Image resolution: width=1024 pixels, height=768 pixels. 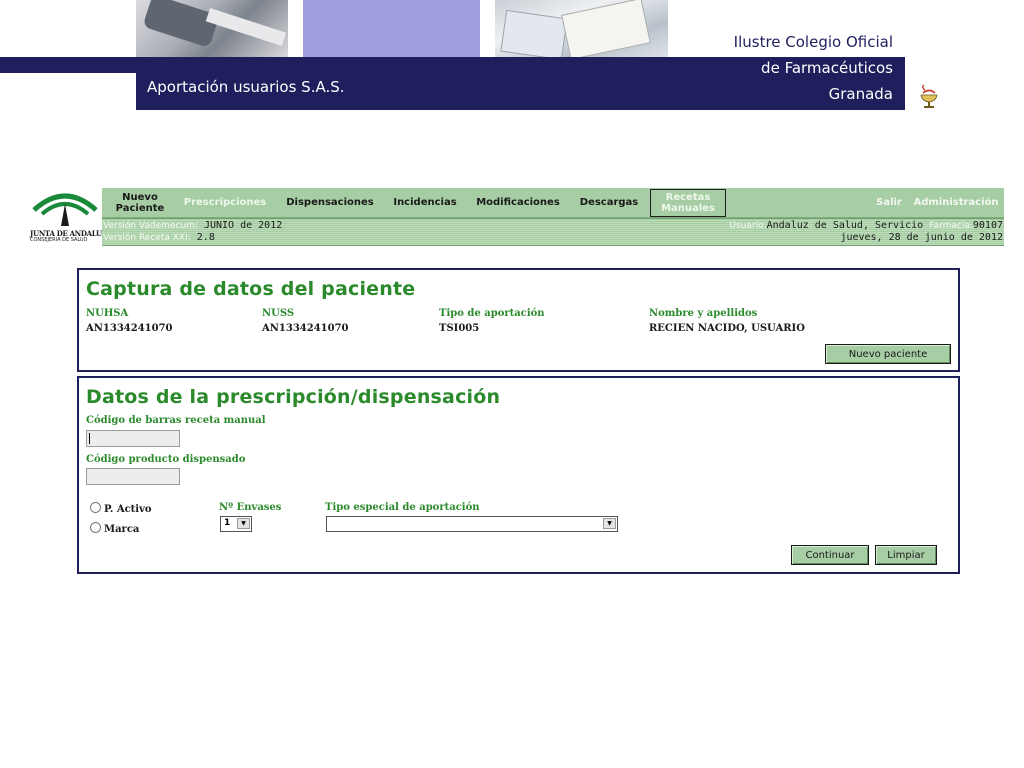 I want to click on vademecum-value: JUNIO de 2012, so click(x=243, y=225).